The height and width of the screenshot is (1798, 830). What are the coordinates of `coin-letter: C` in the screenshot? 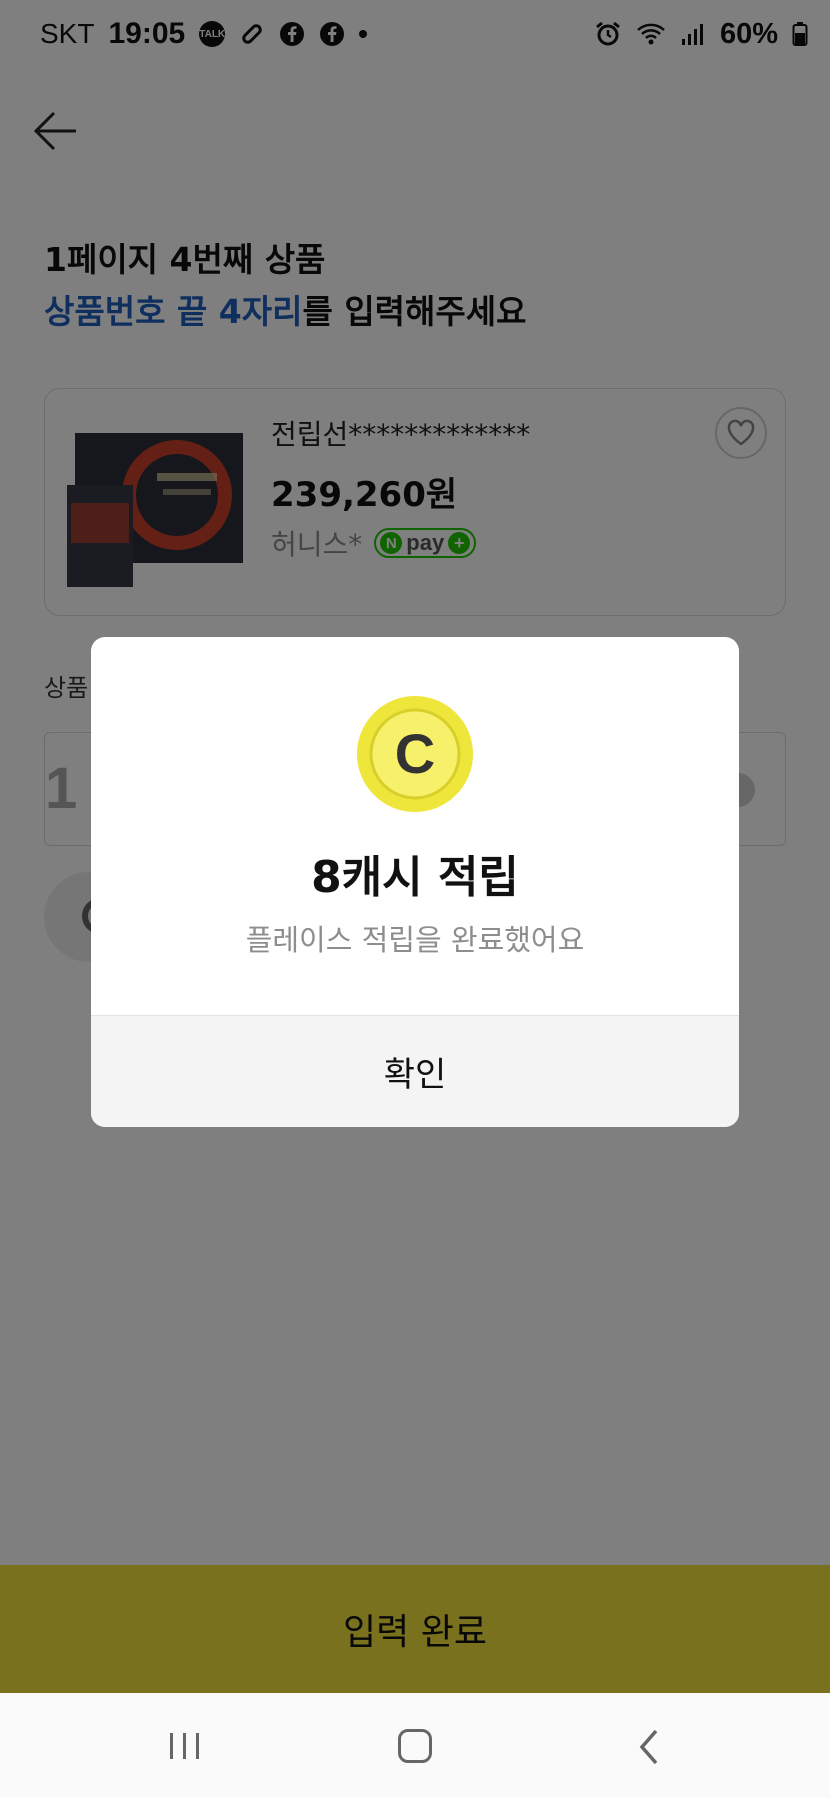 It's located at (415, 753).